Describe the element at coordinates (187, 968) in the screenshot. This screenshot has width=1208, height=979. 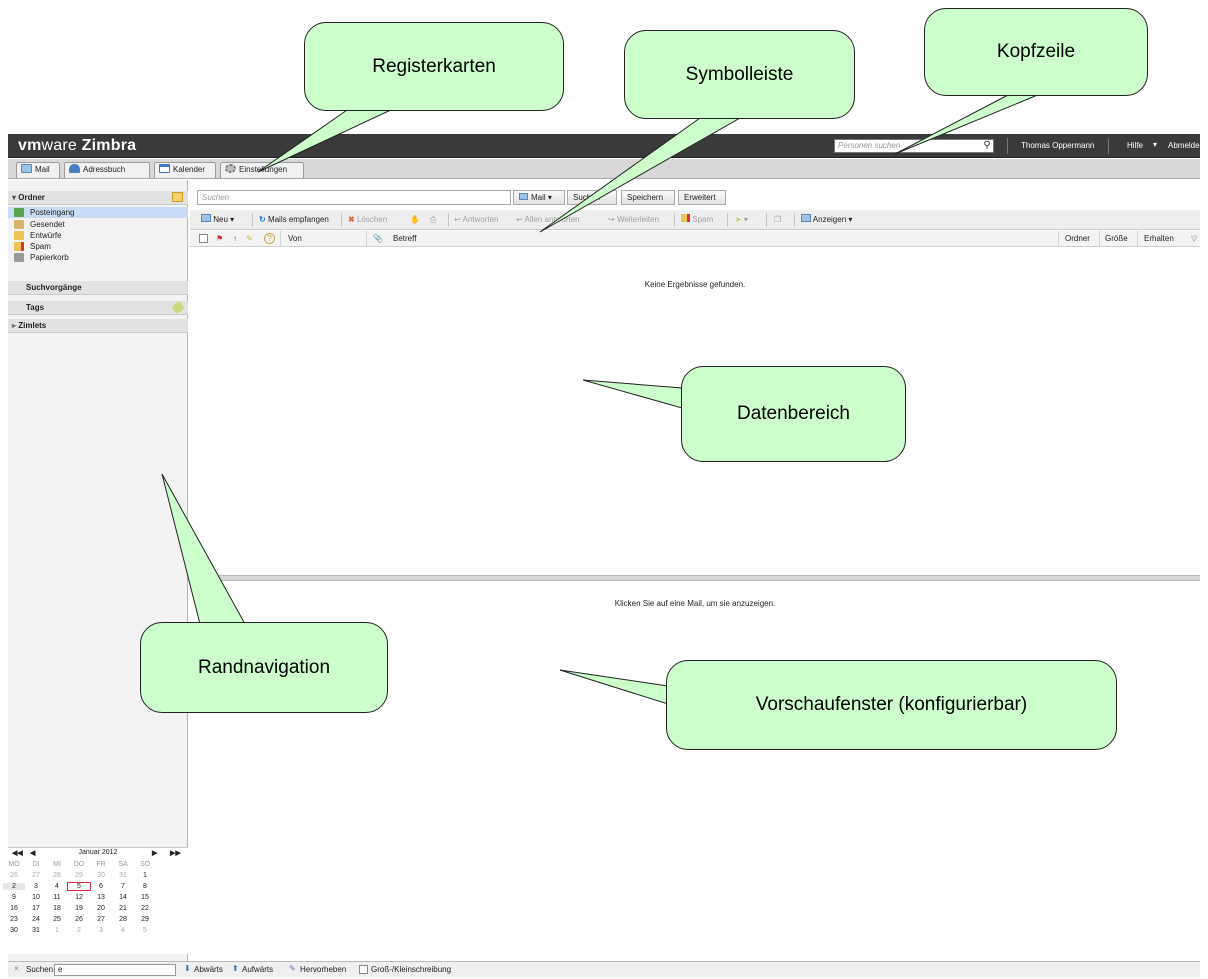
I see `arrow-down-icon: ⬇` at that location.